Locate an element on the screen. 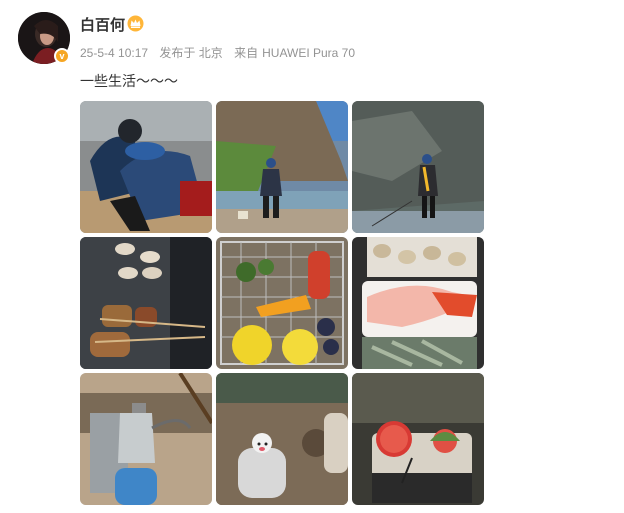  post-meta: 25-5-4 10:17 发布于 北京 来自 HUAWEI Pura 70 is located at coordinates (217, 52).